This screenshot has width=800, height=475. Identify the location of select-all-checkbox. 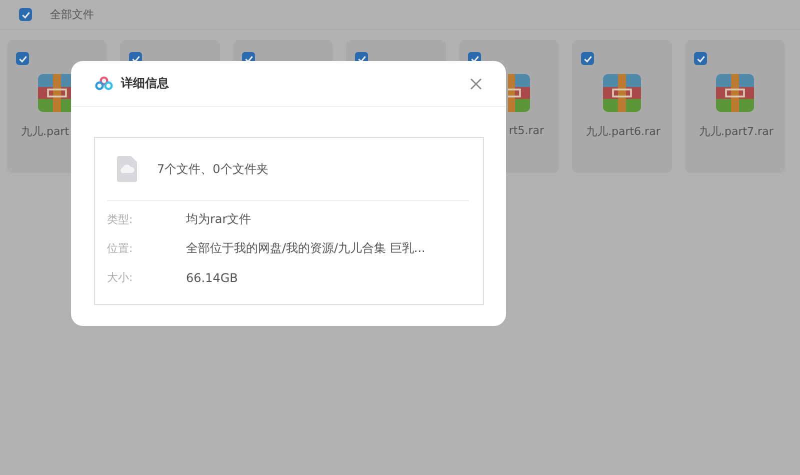
(25, 14).